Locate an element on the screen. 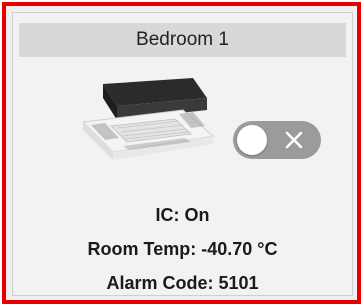 The width and height of the screenshot is (363, 306). alarm-code: Alarm Code: 5101 is located at coordinates (182, 283).